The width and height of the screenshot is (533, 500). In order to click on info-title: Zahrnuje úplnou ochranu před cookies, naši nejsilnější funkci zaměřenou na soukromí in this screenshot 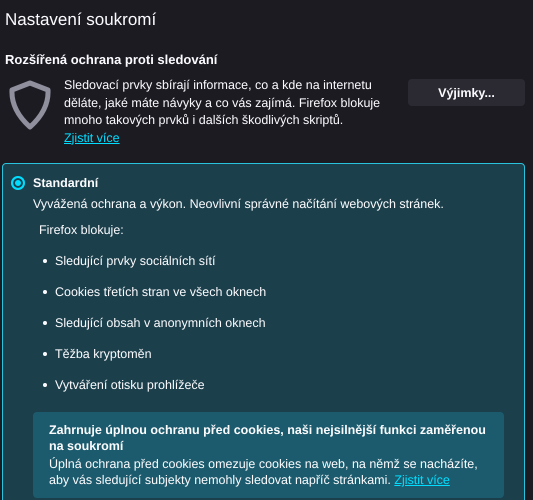, I will do `click(268, 438)`.